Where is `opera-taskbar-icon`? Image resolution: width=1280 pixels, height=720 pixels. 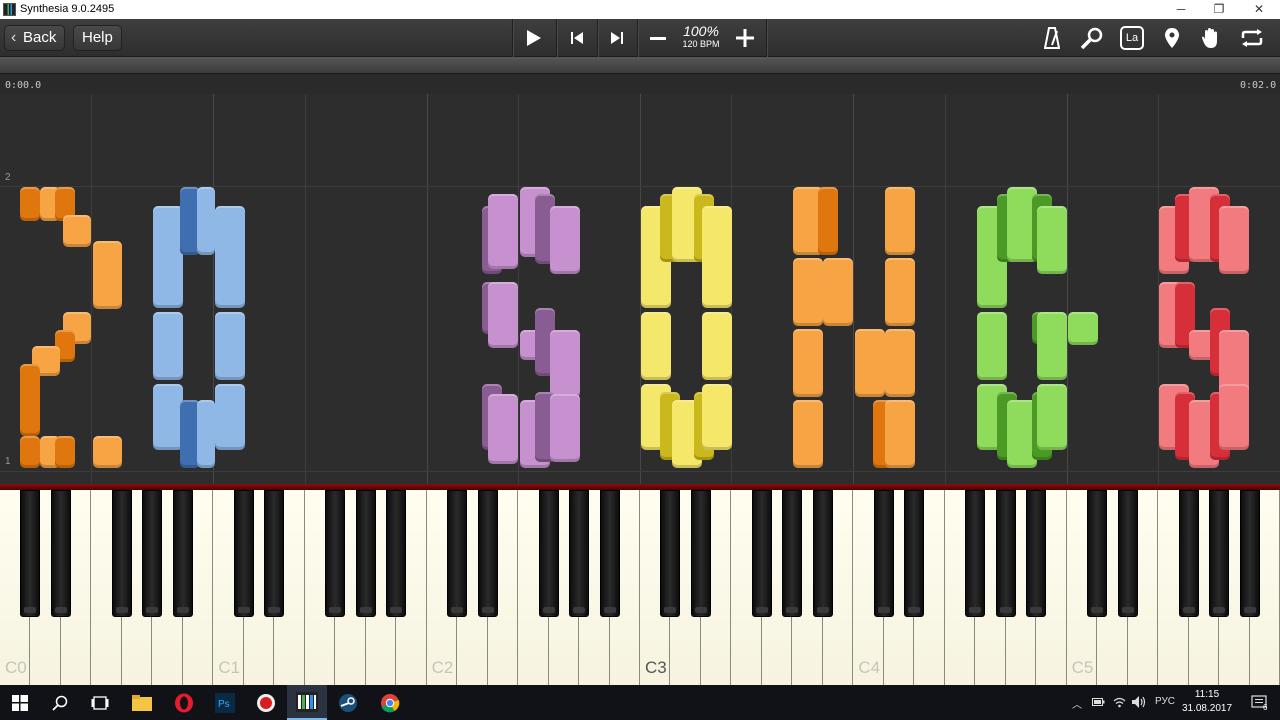 opera-taskbar-icon is located at coordinates (184, 702).